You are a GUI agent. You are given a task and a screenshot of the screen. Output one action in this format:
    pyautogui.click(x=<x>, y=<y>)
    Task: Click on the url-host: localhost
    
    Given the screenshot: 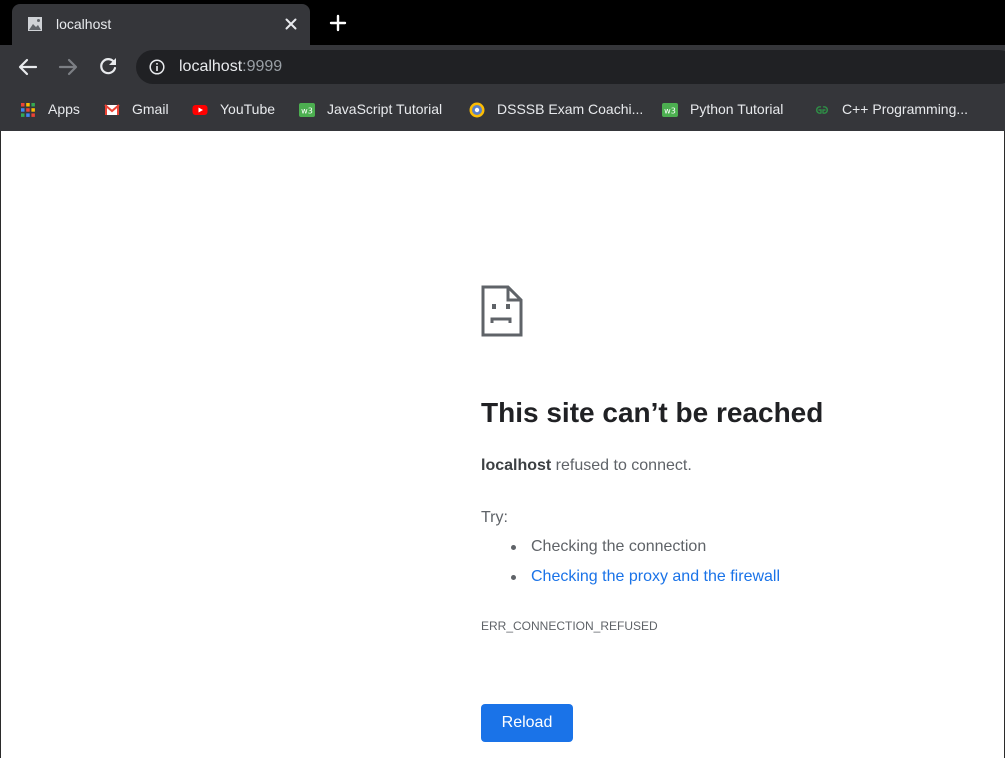 What is the action you would take?
    pyautogui.click(x=211, y=66)
    